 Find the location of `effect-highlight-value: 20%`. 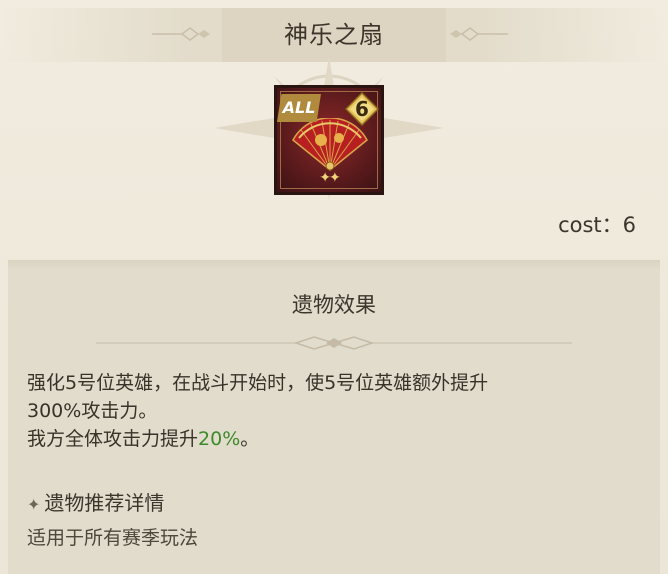

effect-highlight-value: 20% is located at coordinates (219, 439).